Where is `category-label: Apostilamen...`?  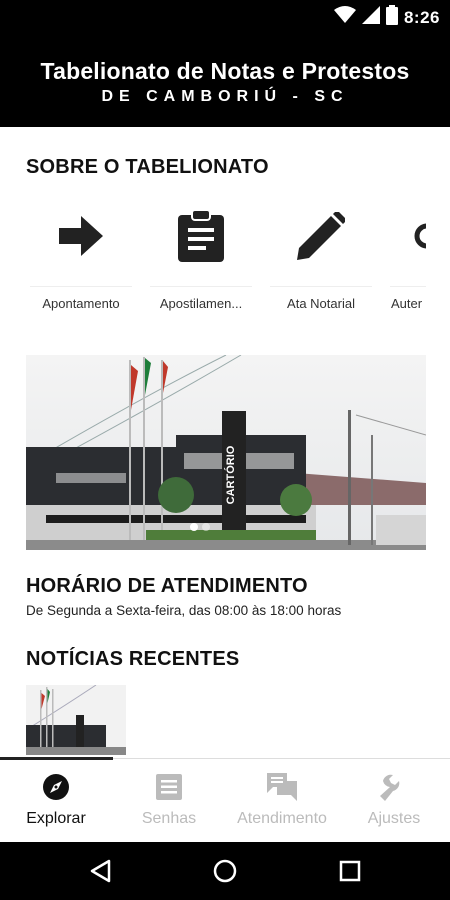 category-label: Apostilamen... is located at coordinates (201, 303).